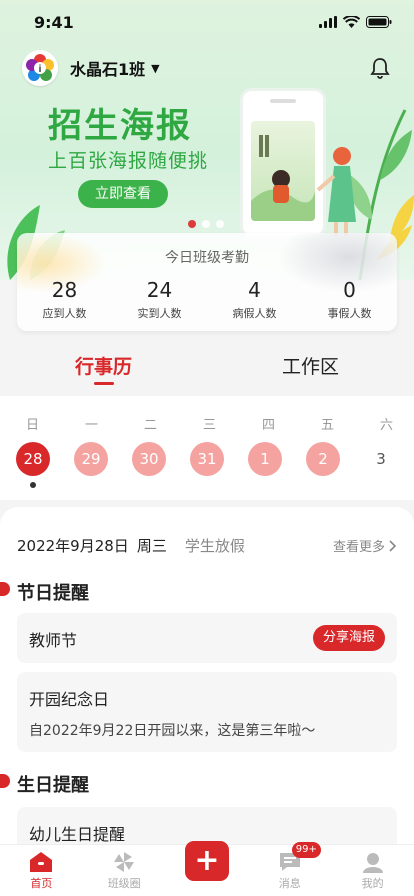 The height and width of the screenshot is (896, 414). What do you see at coordinates (380, 68) in the screenshot?
I see `bell-icon` at bounding box center [380, 68].